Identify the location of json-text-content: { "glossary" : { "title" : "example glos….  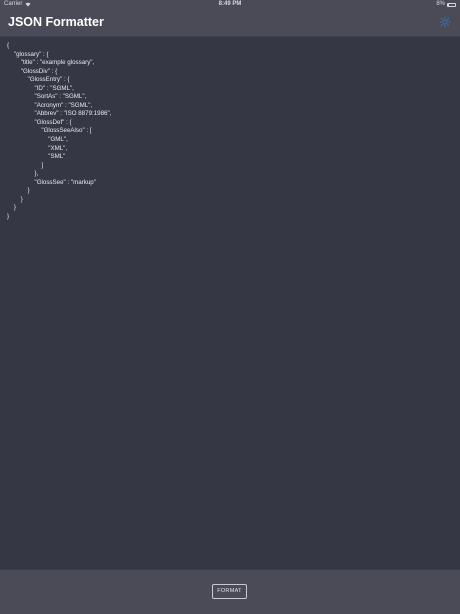
(59, 131).